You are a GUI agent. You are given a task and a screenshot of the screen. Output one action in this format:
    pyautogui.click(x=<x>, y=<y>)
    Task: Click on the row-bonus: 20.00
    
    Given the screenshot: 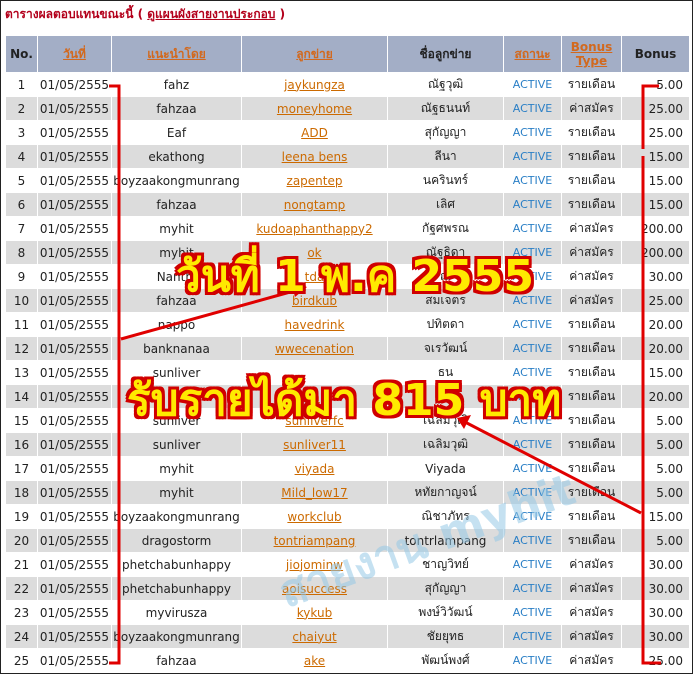 What is the action you would take?
    pyautogui.click(x=655, y=396)
    